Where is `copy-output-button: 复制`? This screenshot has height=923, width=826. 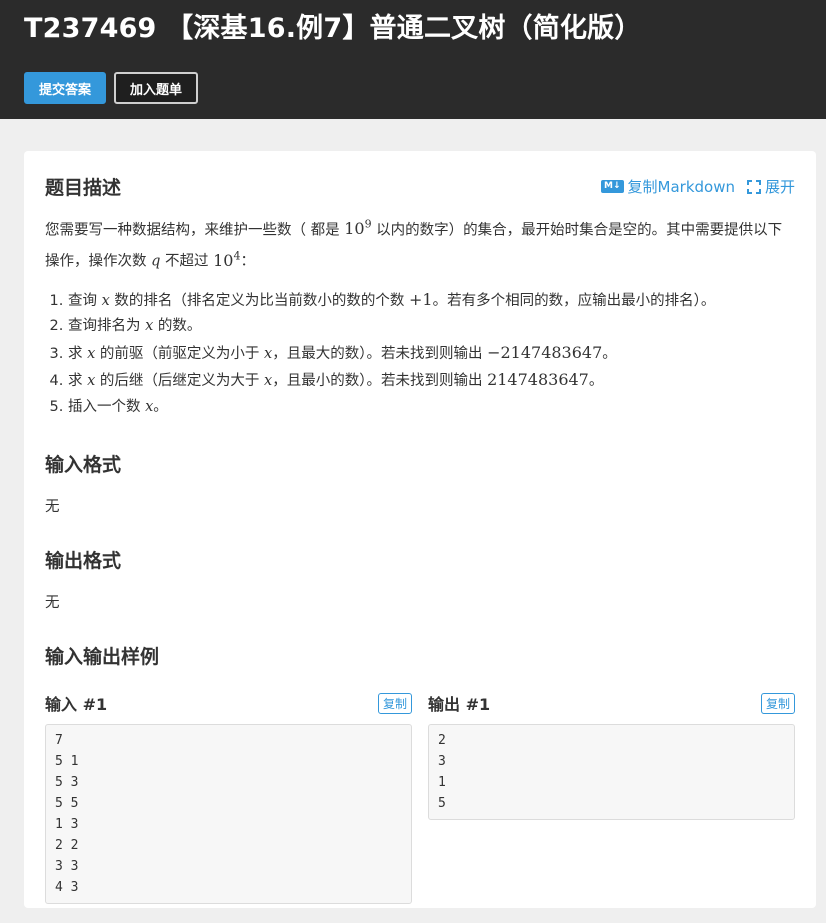 copy-output-button: 复制 is located at coordinates (777, 703).